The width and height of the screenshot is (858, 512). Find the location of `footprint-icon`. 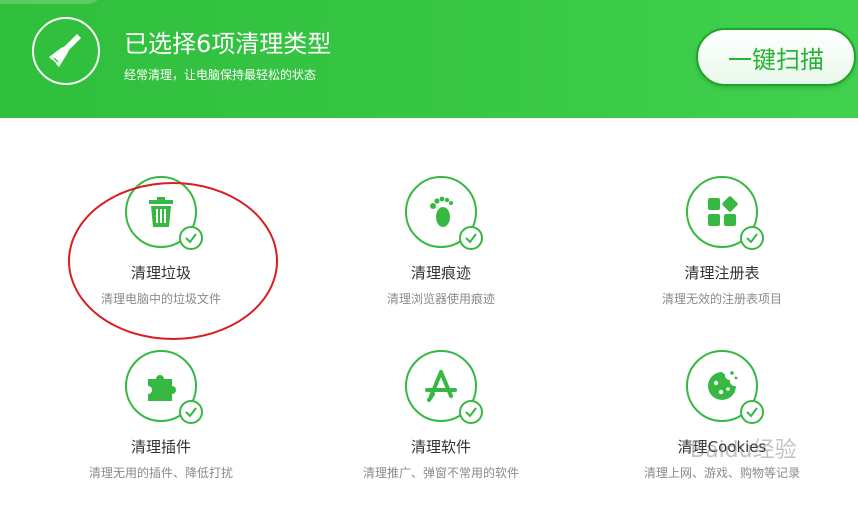

footprint-icon is located at coordinates (441, 211).